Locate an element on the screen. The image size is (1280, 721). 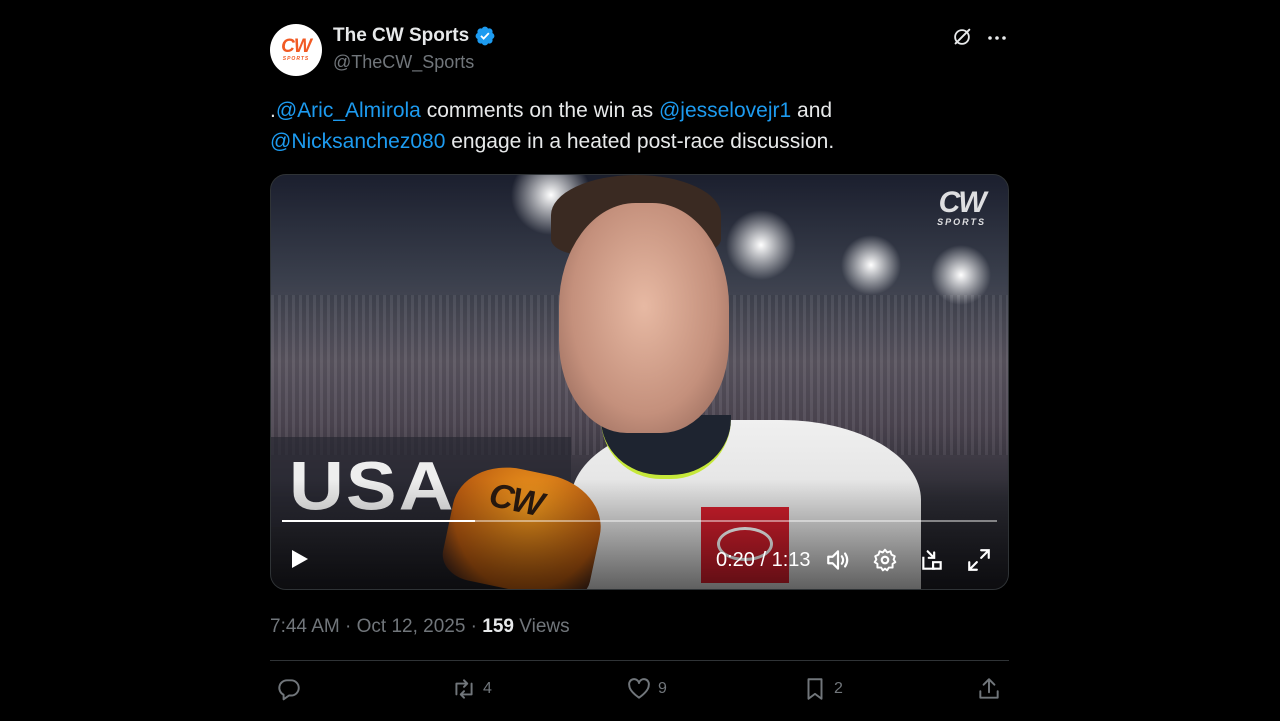
action-bar: 4 9 2 is located at coordinates (639, 691).